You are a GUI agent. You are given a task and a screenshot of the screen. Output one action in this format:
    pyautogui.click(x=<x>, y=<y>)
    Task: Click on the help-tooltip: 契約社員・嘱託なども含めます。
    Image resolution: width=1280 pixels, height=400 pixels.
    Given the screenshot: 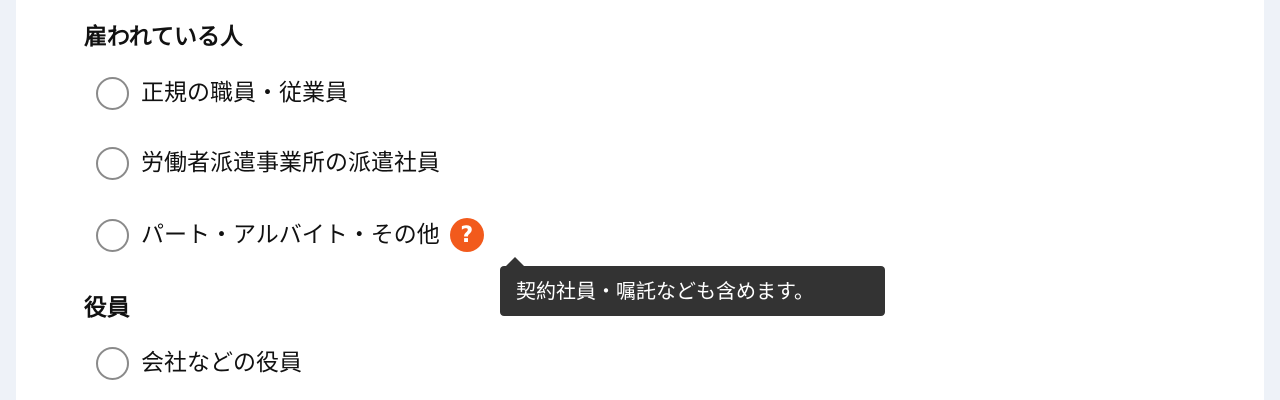 What is the action you would take?
    pyautogui.click(x=692, y=286)
    